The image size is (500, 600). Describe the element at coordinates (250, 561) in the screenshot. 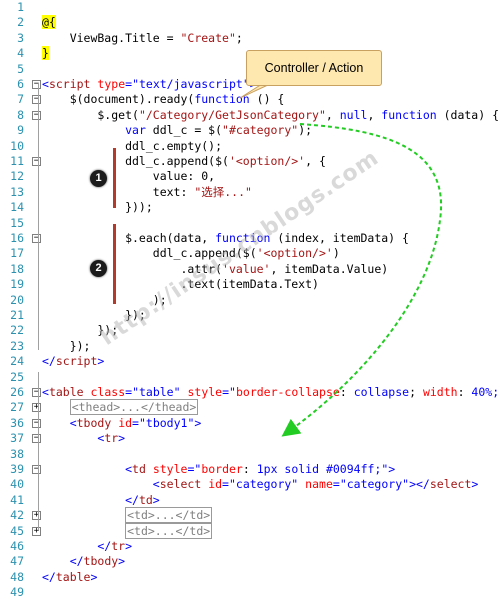

I see `code-line: 47 </tbody>` at that location.